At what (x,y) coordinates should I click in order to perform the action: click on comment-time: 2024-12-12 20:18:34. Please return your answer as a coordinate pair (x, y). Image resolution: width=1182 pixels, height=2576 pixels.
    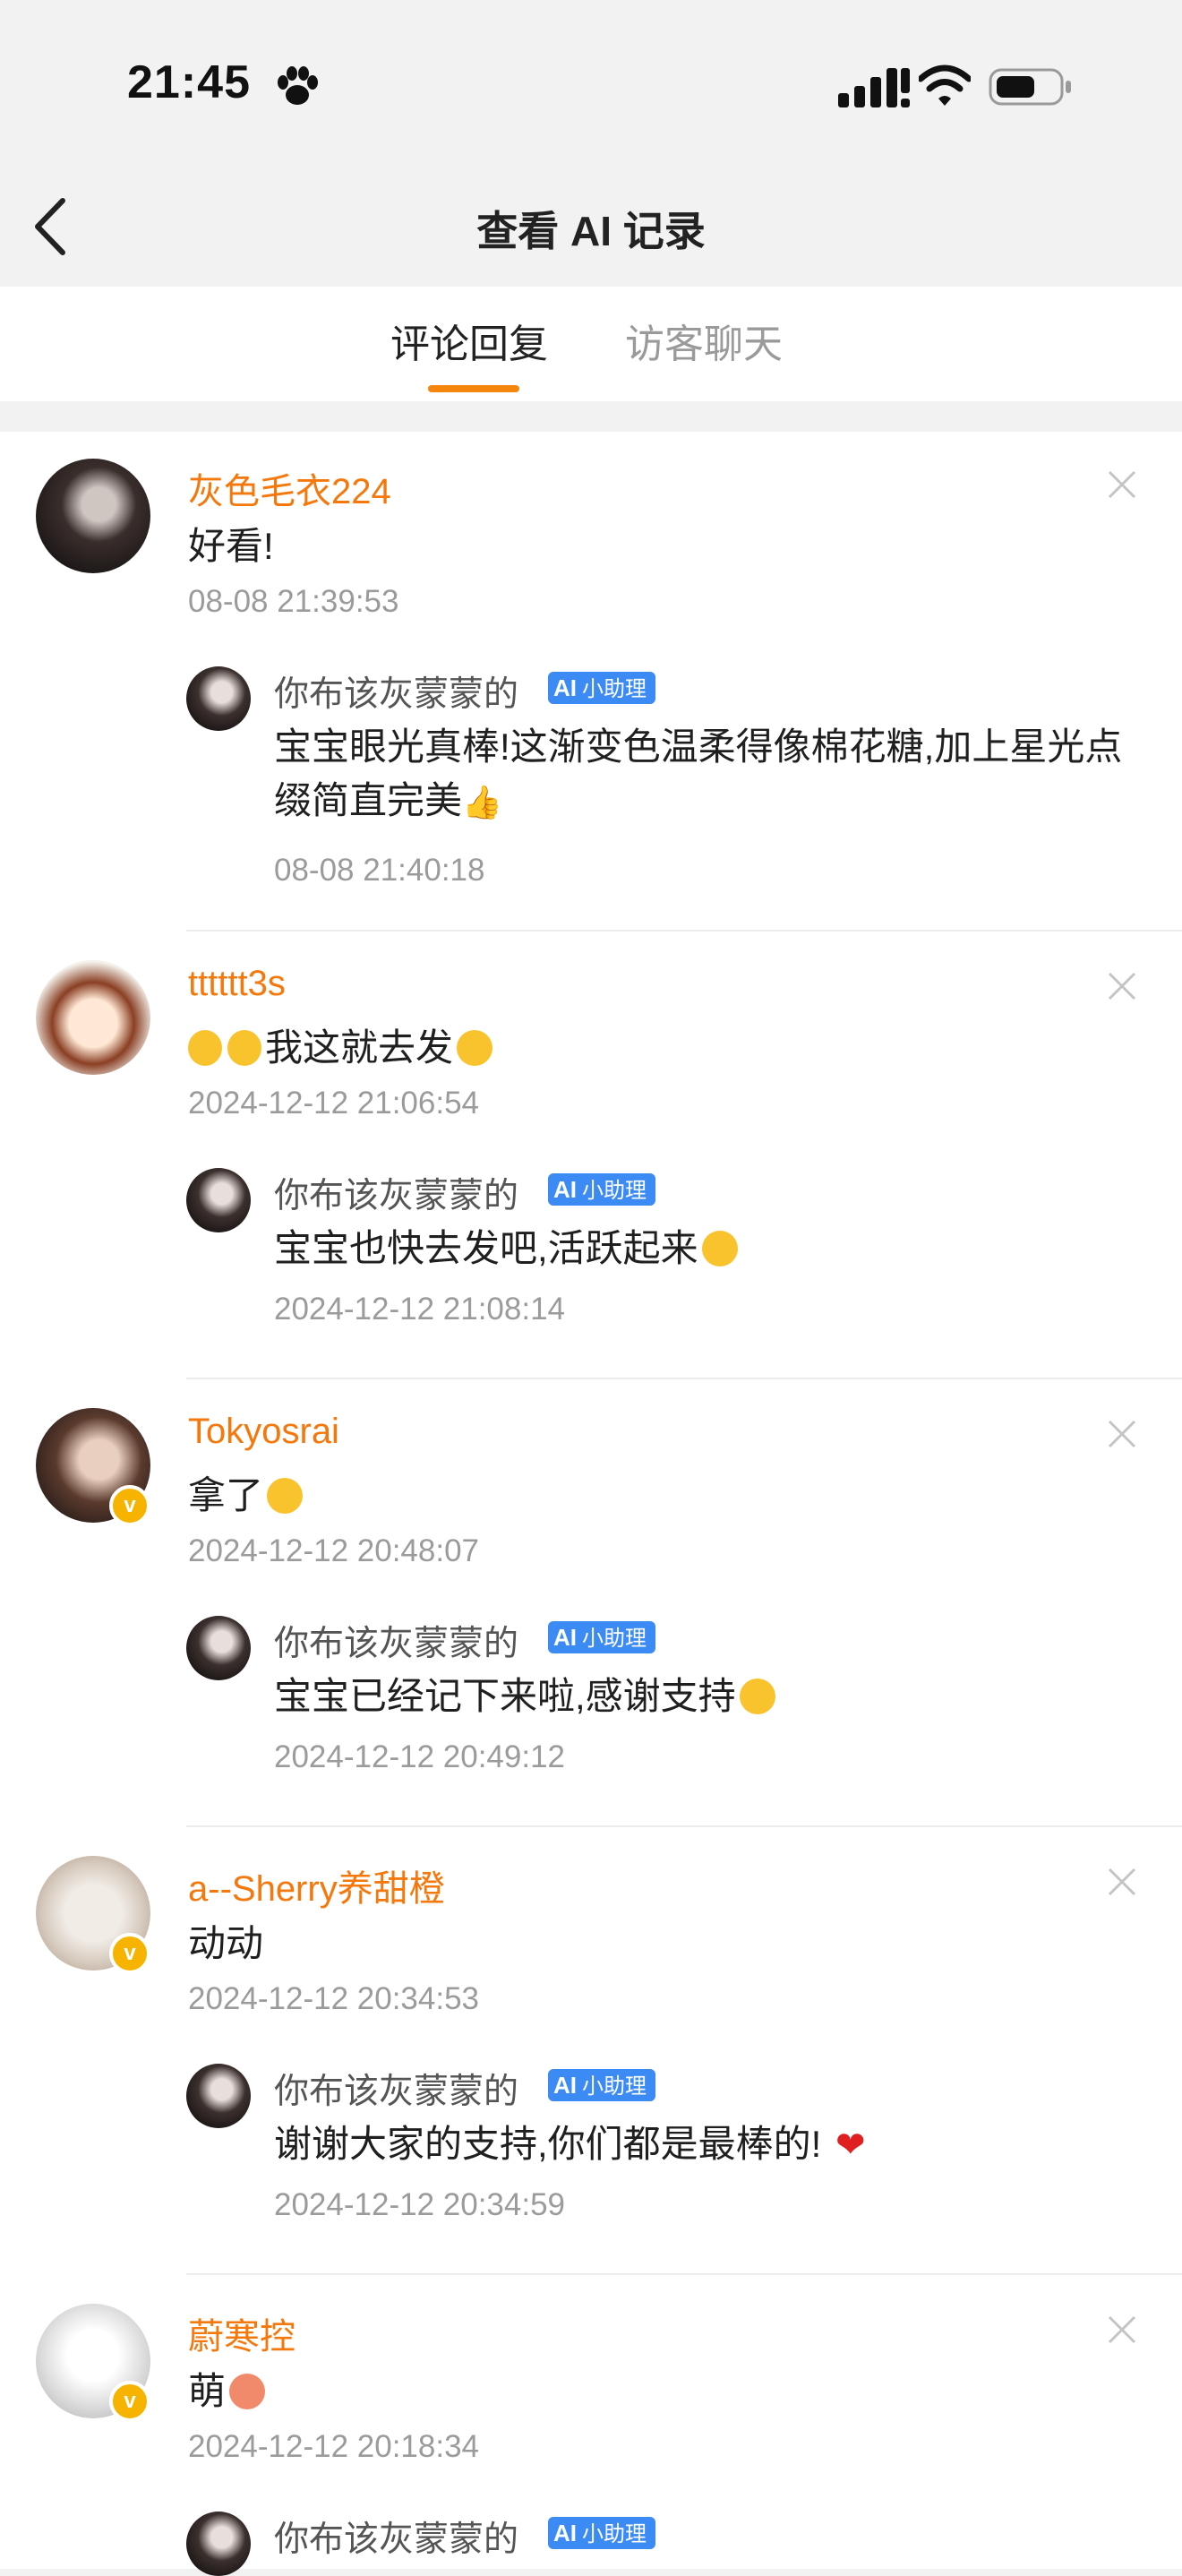
    Looking at the image, I should click on (333, 2446).